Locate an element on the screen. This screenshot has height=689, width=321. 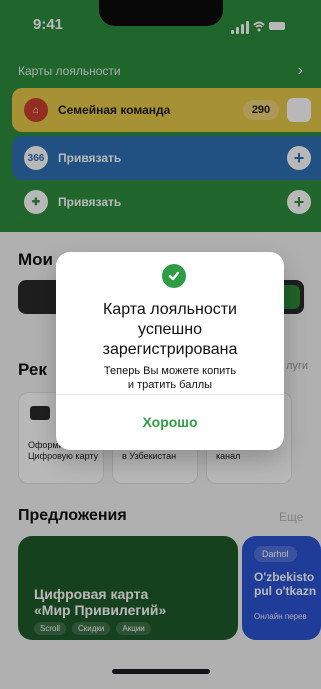
dialog-divider is located at coordinates (170, 394).